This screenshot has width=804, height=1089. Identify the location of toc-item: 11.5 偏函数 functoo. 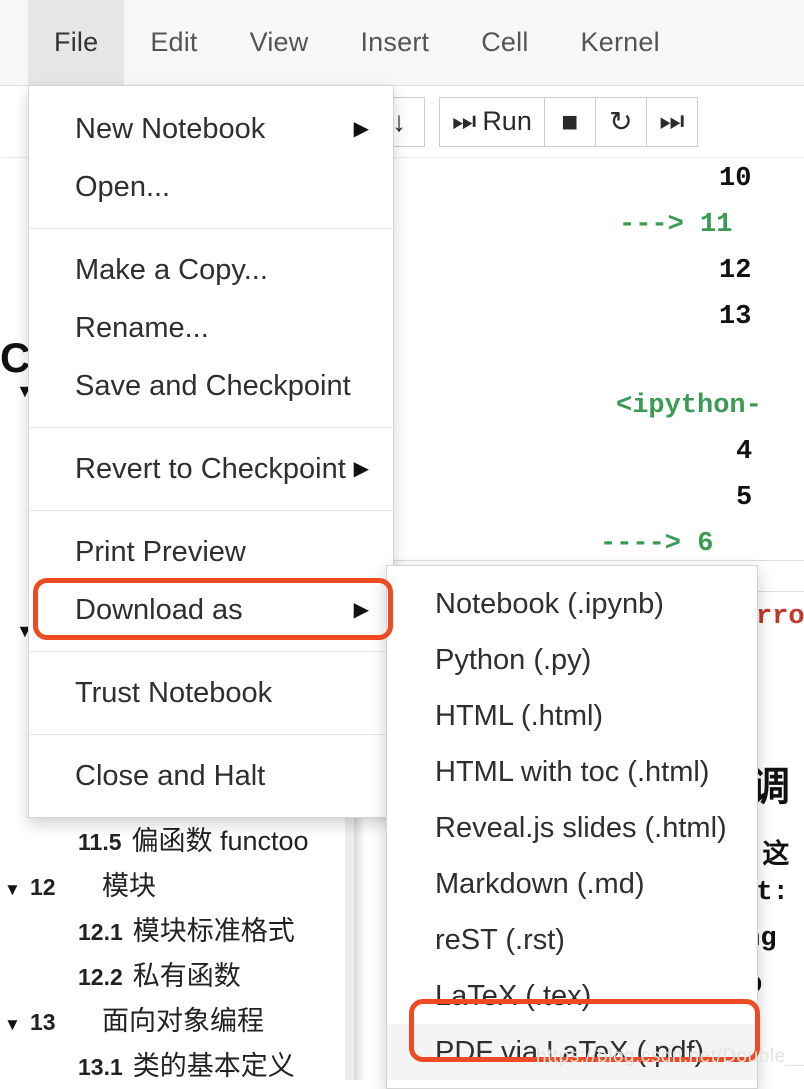
(180, 841).